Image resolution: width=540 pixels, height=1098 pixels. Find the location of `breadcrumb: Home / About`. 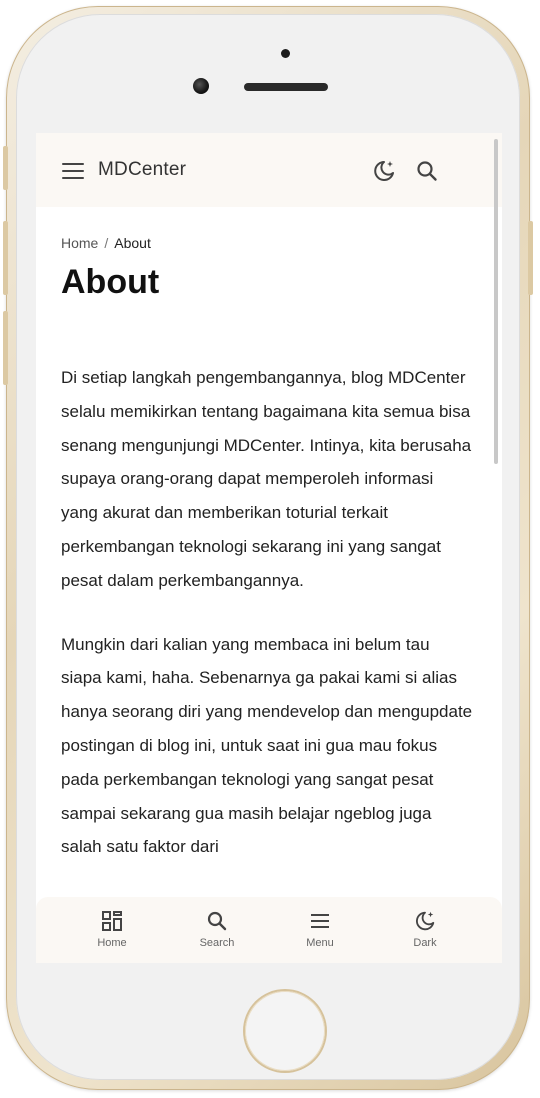

breadcrumb: Home / About is located at coordinates (106, 243).